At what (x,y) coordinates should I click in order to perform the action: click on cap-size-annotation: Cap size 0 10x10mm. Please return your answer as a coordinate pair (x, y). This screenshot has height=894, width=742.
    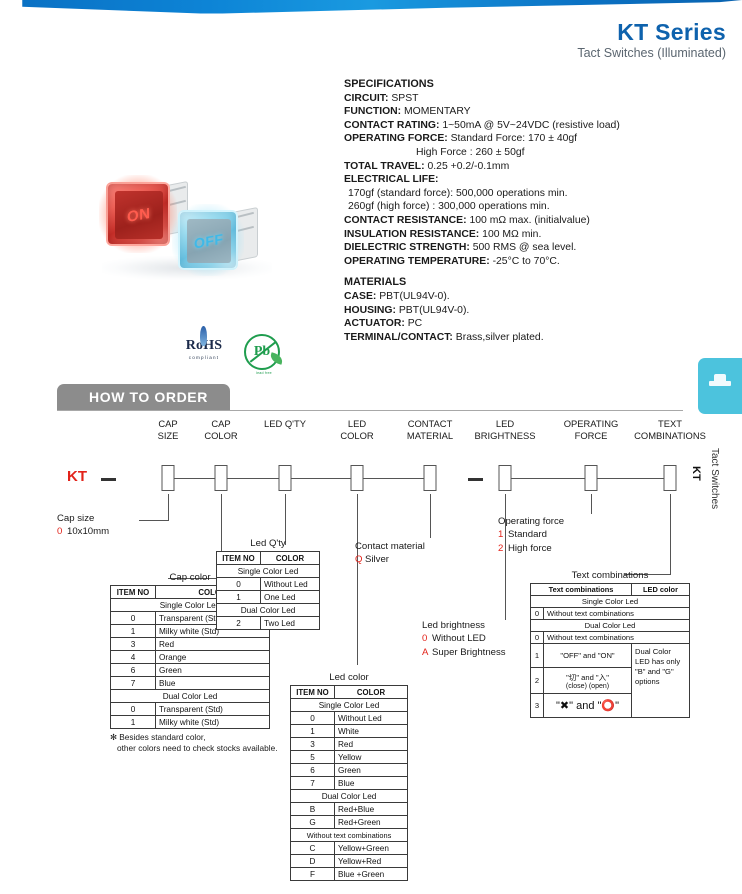
    Looking at the image, I should click on (83, 526).